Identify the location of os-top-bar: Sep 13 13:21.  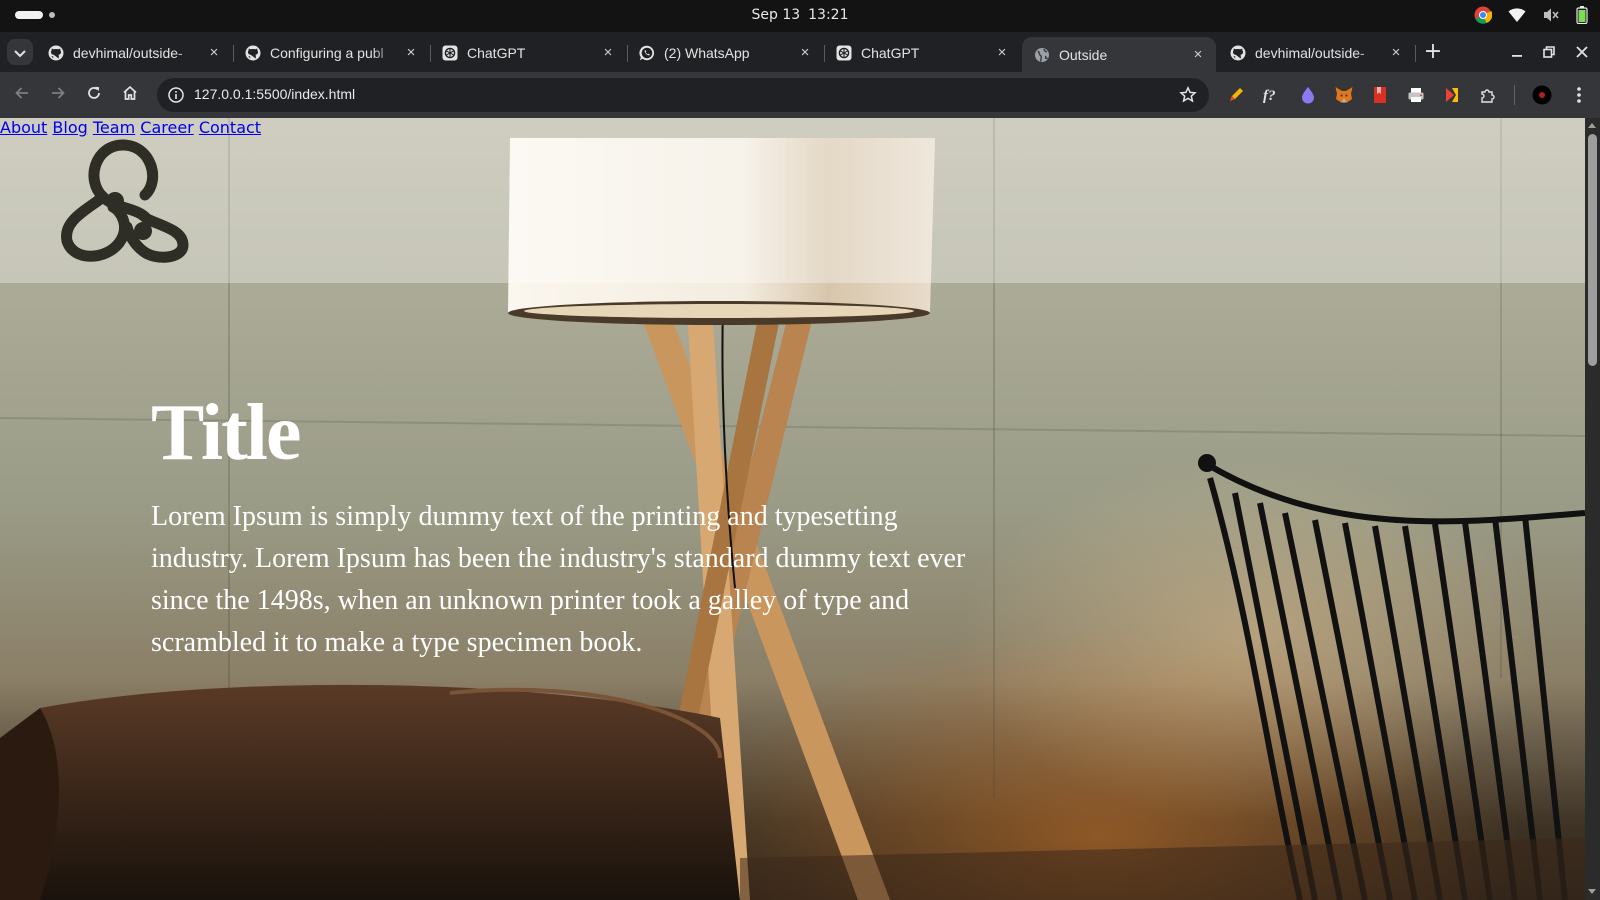
(800, 16).